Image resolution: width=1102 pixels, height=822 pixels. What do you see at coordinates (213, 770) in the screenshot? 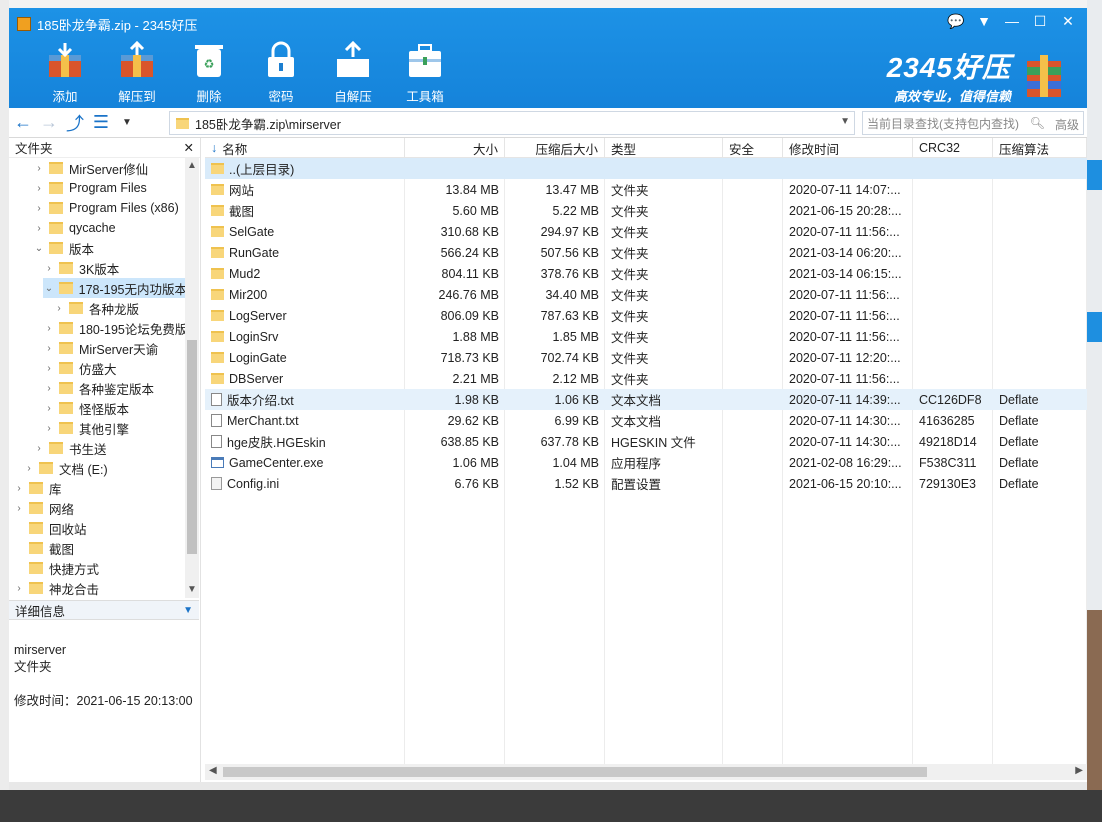
I see `scroll-left-icon: ◀` at bounding box center [213, 770].